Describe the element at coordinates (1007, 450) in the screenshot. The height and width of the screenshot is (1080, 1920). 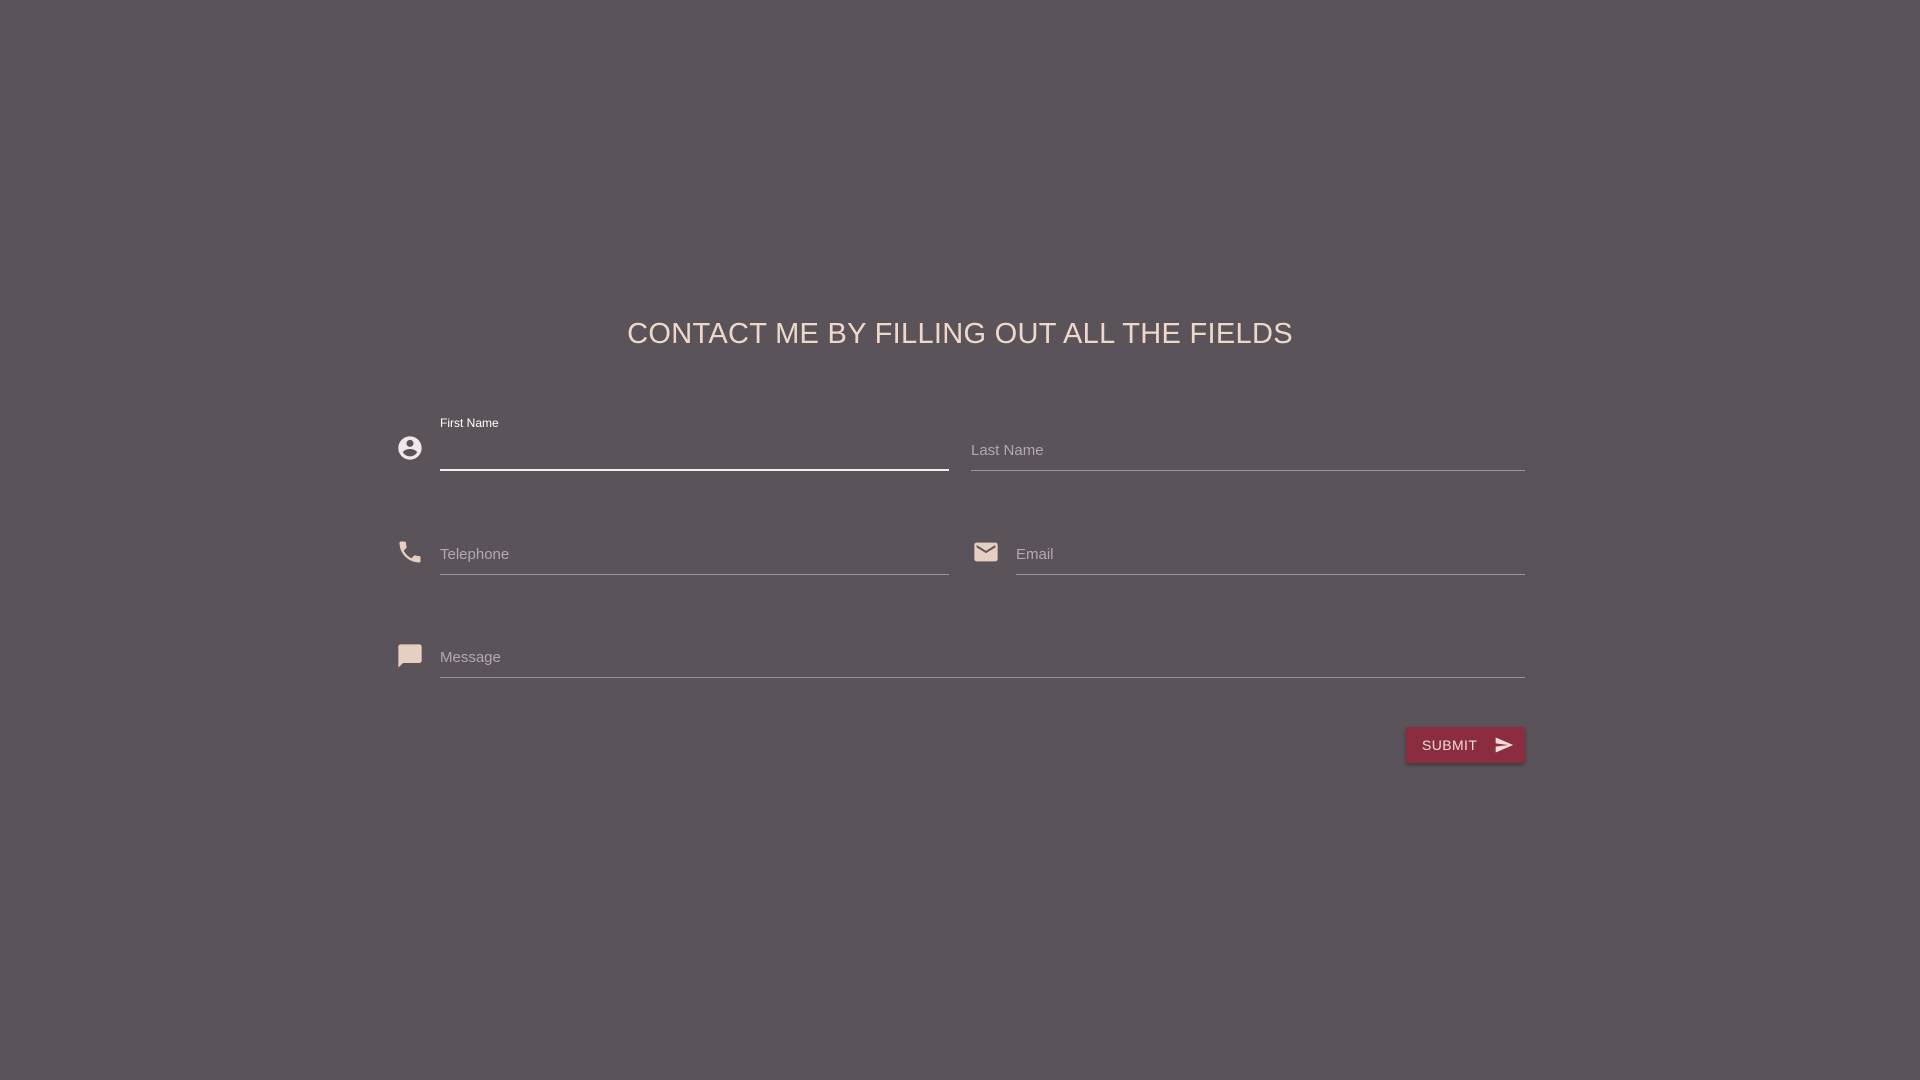
I see `last-name-placeholder: Last Name` at that location.